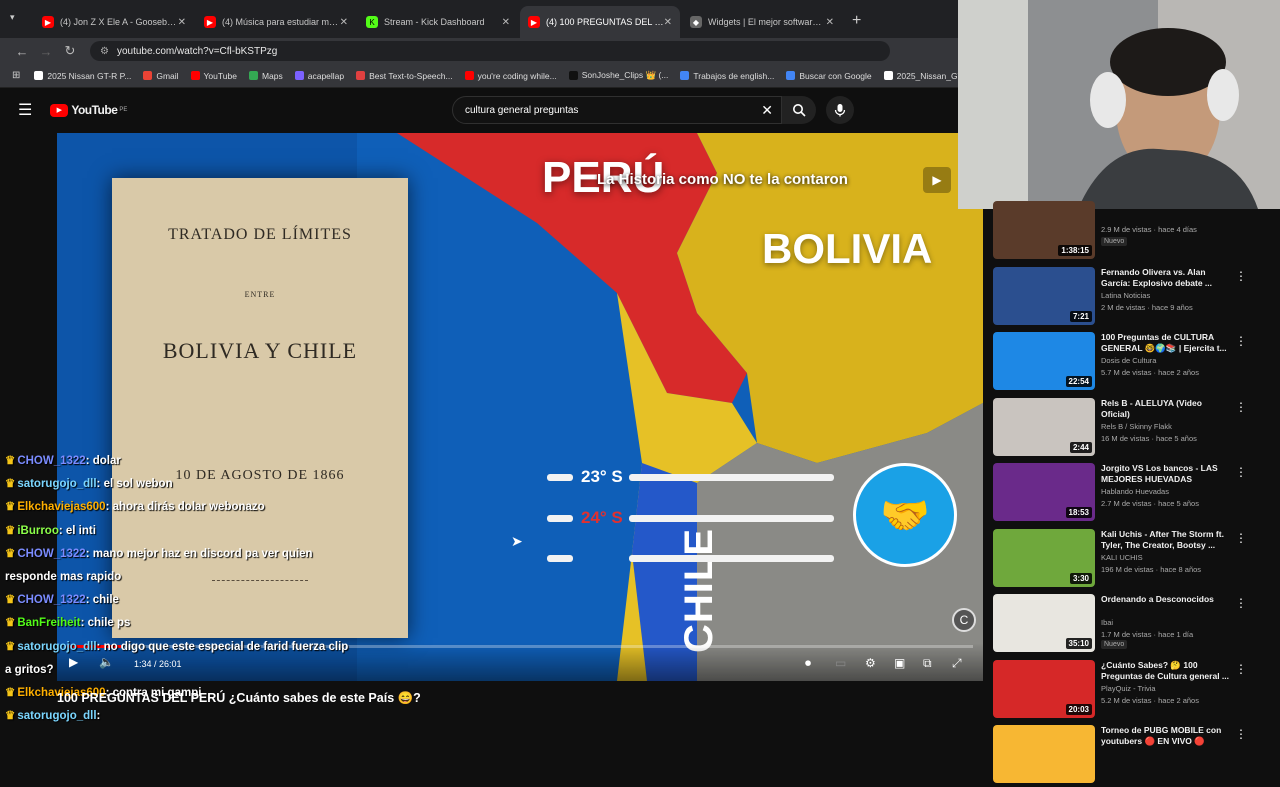  Describe the element at coordinates (319, 76) in the screenshot. I see `bookmark-item: acapellap` at that location.